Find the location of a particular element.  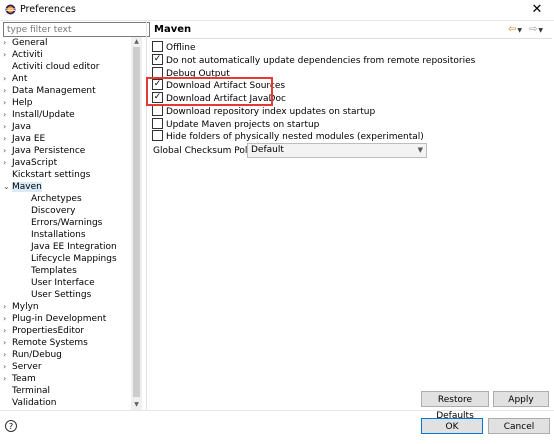

tree-item: Installations is located at coordinates (54, 235).